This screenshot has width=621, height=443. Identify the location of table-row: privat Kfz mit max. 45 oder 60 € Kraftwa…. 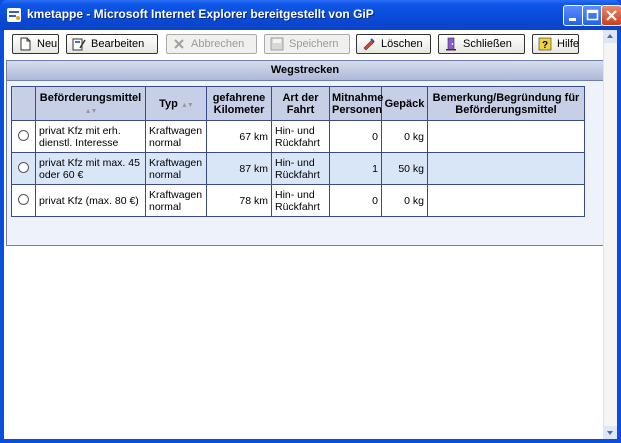
(298, 168).